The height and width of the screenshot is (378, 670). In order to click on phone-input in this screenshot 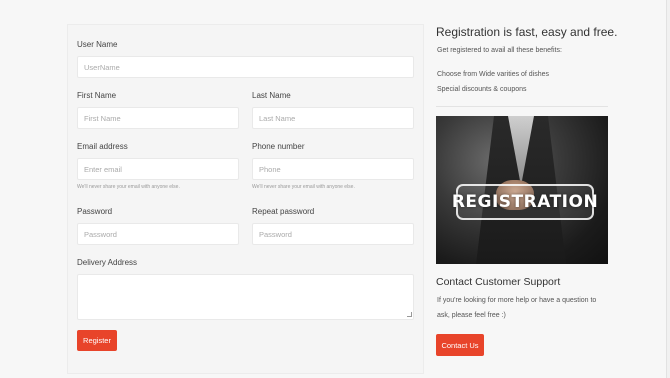, I will do `click(333, 169)`.